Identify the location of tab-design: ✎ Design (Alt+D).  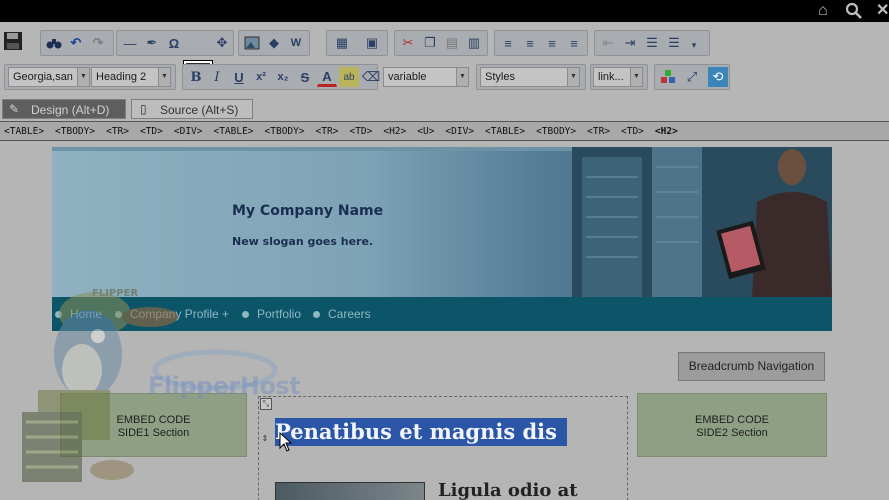
(64, 109).